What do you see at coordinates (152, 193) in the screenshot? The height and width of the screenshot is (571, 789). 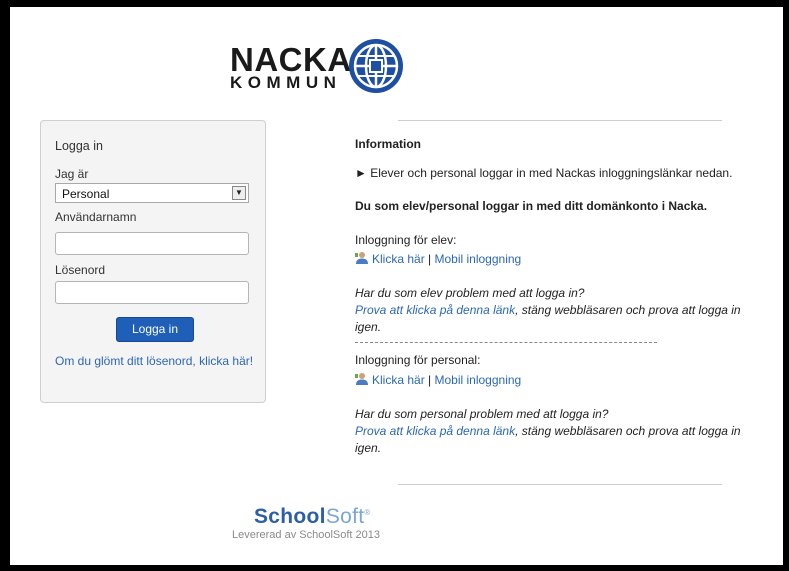 I see `role-select: Personal ▼` at bounding box center [152, 193].